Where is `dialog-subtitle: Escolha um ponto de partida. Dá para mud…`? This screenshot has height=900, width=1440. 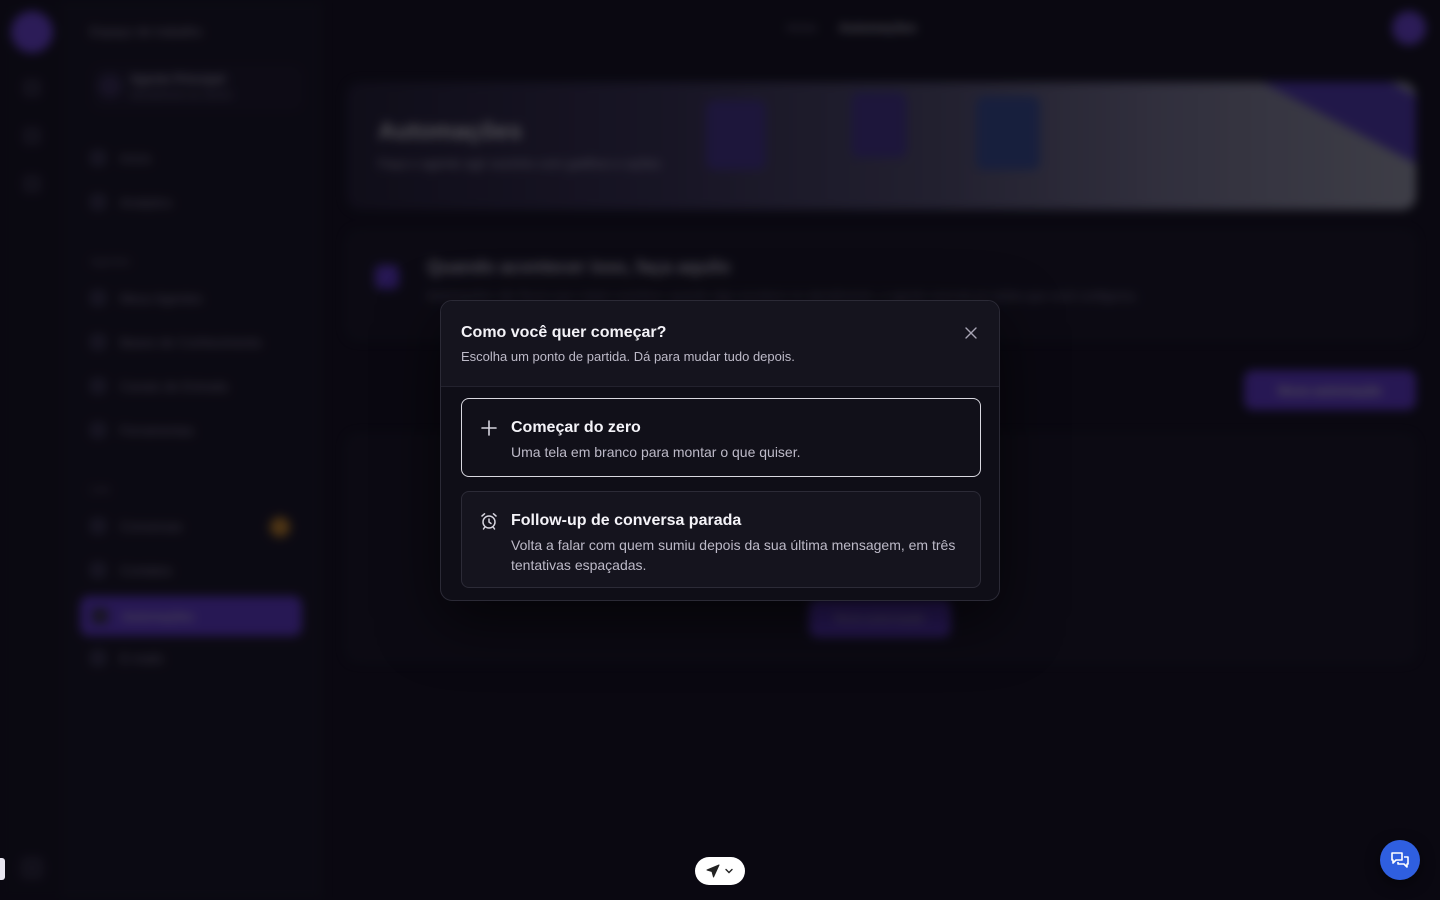 dialog-subtitle: Escolha um ponto de partida. Dá para mud… is located at coordinates (628, 356).